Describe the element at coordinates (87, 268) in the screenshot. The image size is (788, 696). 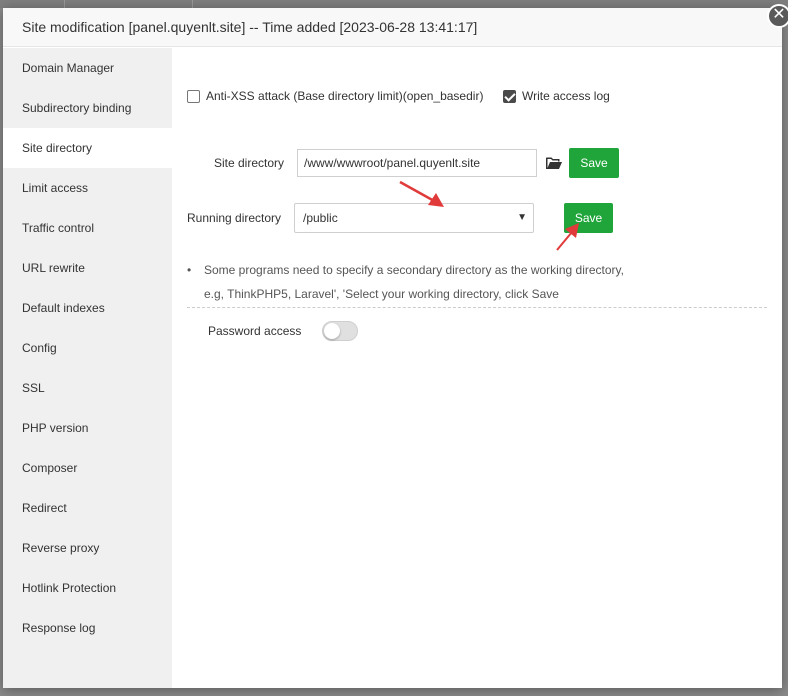
I see `sidebar-item-url-rewrite: URL rewrite` at that location.